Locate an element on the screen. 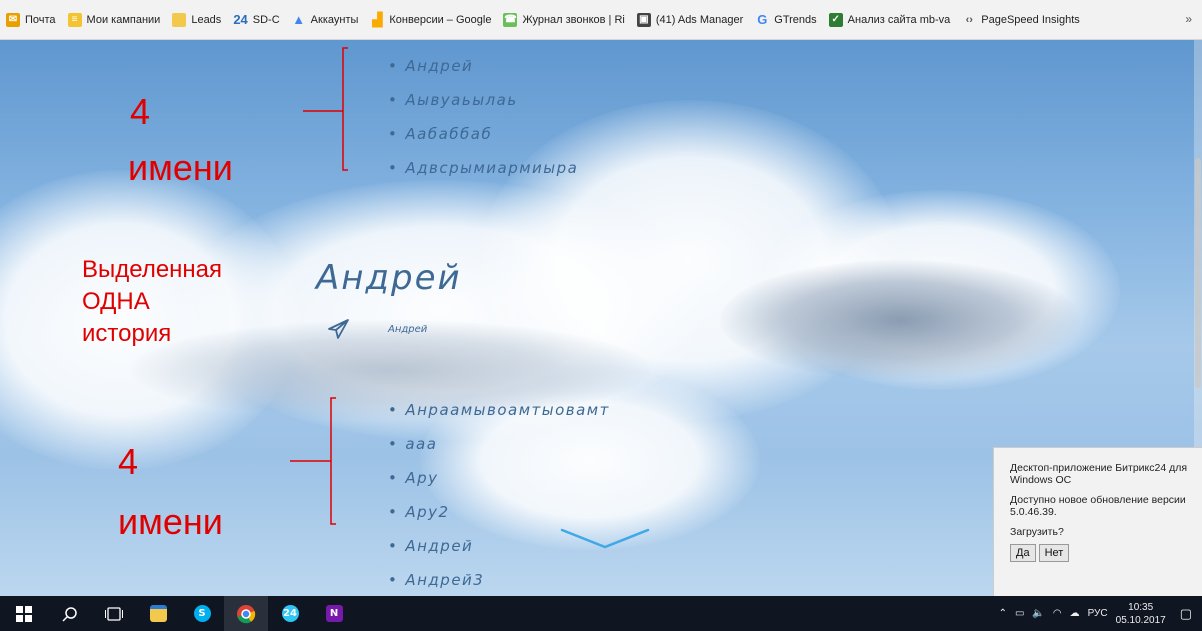 The image size is (1202, 631). language-indicator: РУС is located at coordinates (1098, 613).